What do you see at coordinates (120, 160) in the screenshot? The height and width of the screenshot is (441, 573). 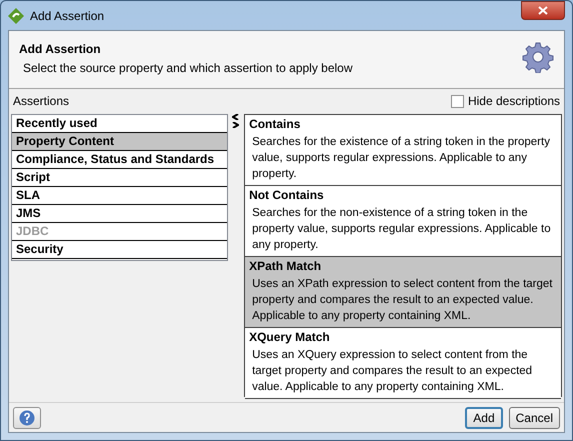 I see `category-item: Compliance, Status and Standards` at bounding box center [120, 160].